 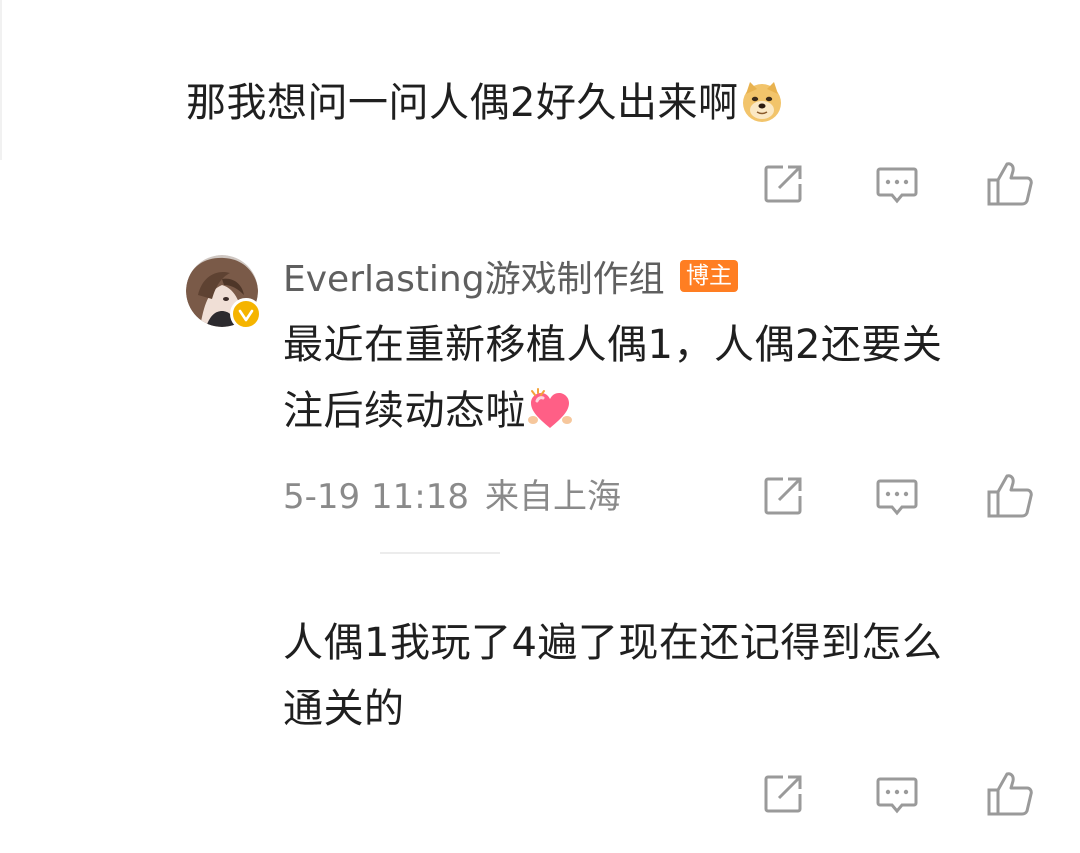 I want to click on reply-meta: 5-19 11:18 来自上海, so click(x=452, y=497).